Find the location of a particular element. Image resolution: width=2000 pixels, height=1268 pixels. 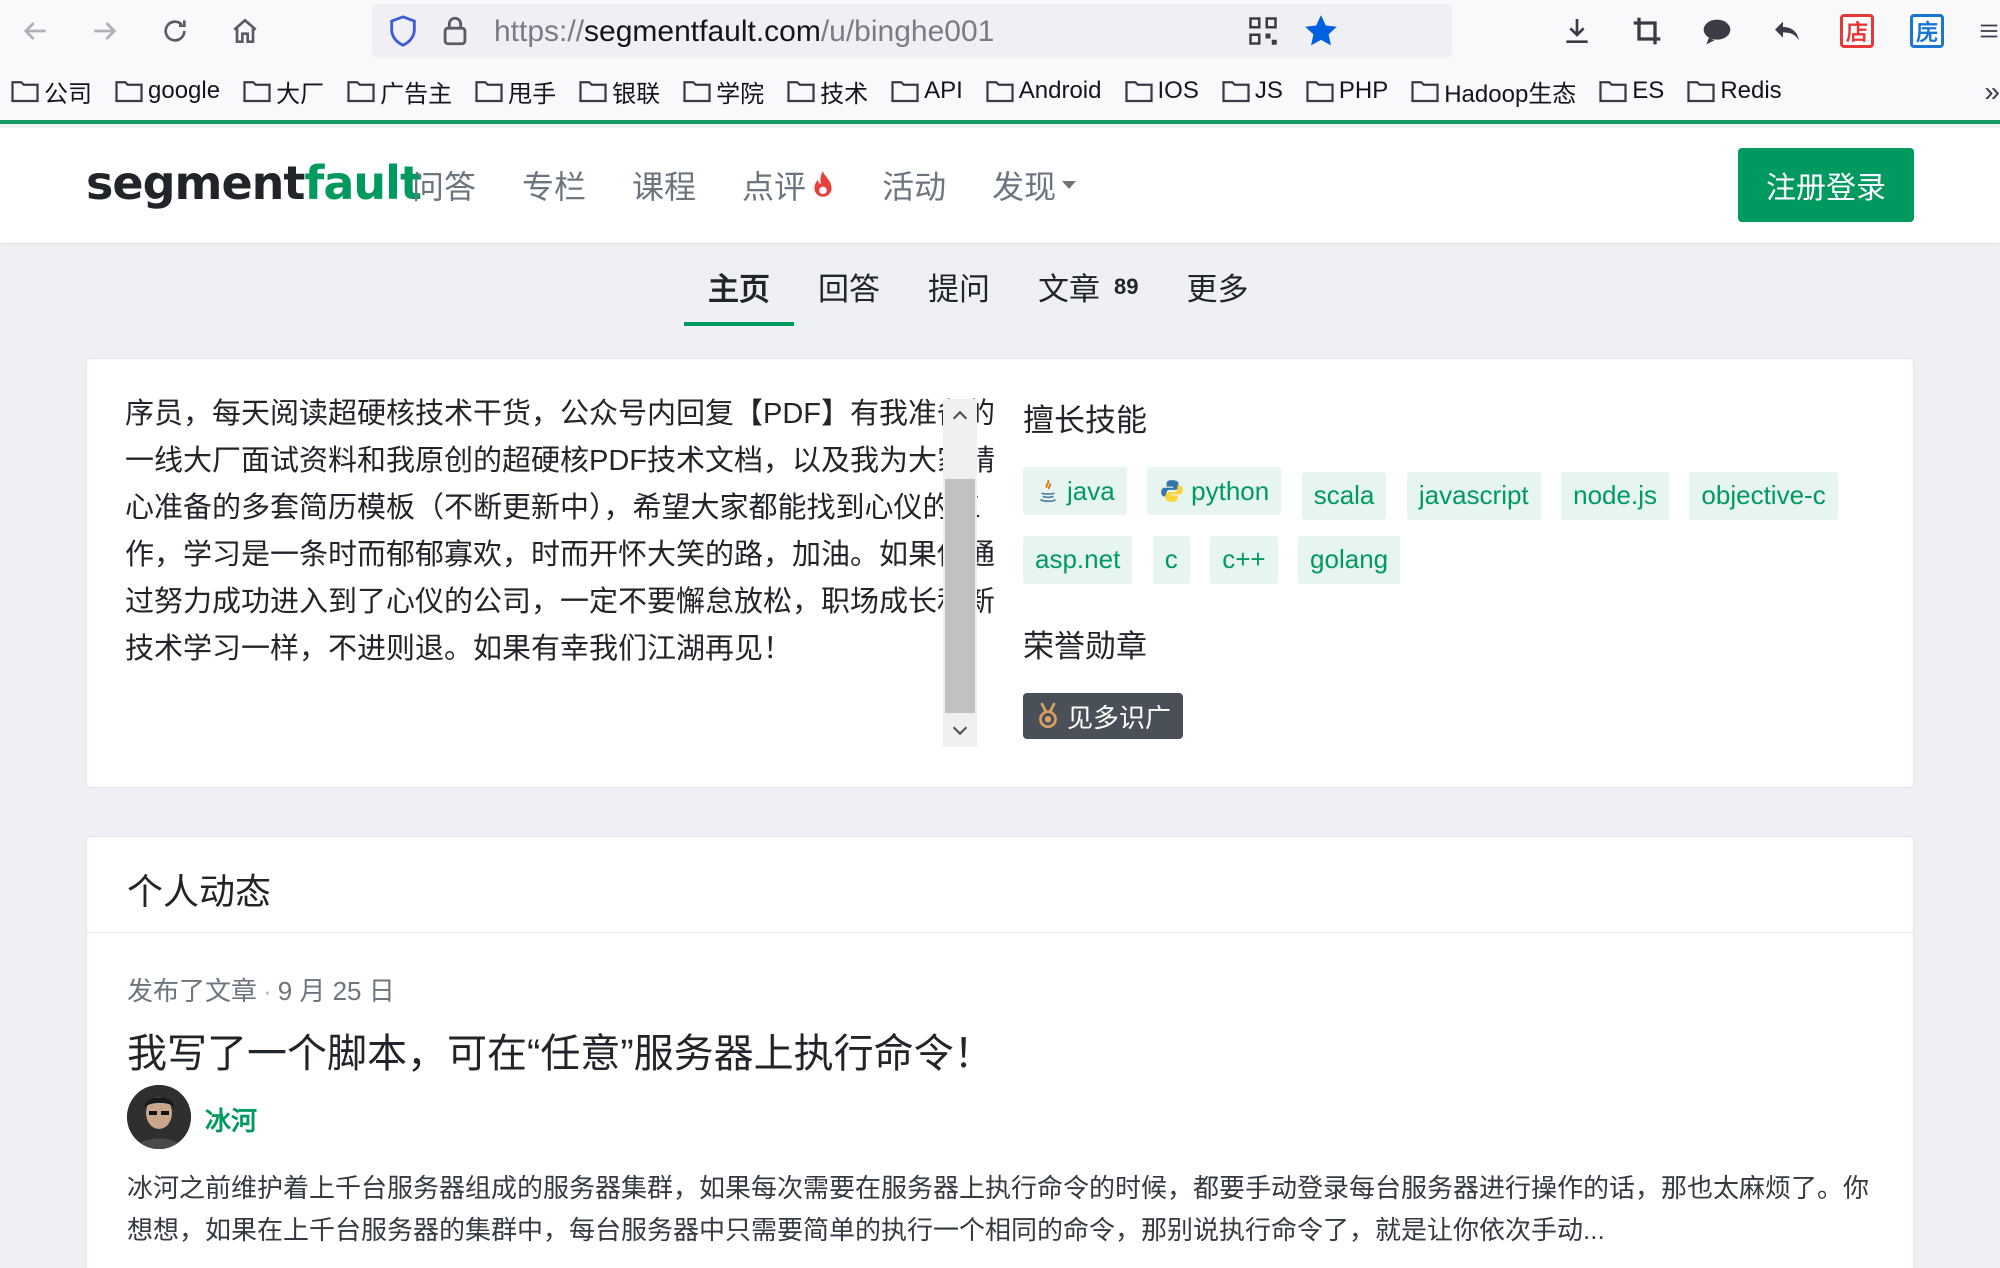

scroll-thumb is located at coordinates (960, 596).